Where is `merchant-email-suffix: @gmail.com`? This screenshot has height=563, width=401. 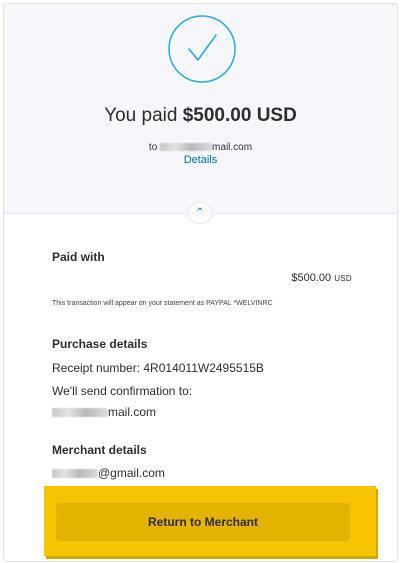 merchant-email-suffix: @gmail.com is located at coordinates (131, 473).